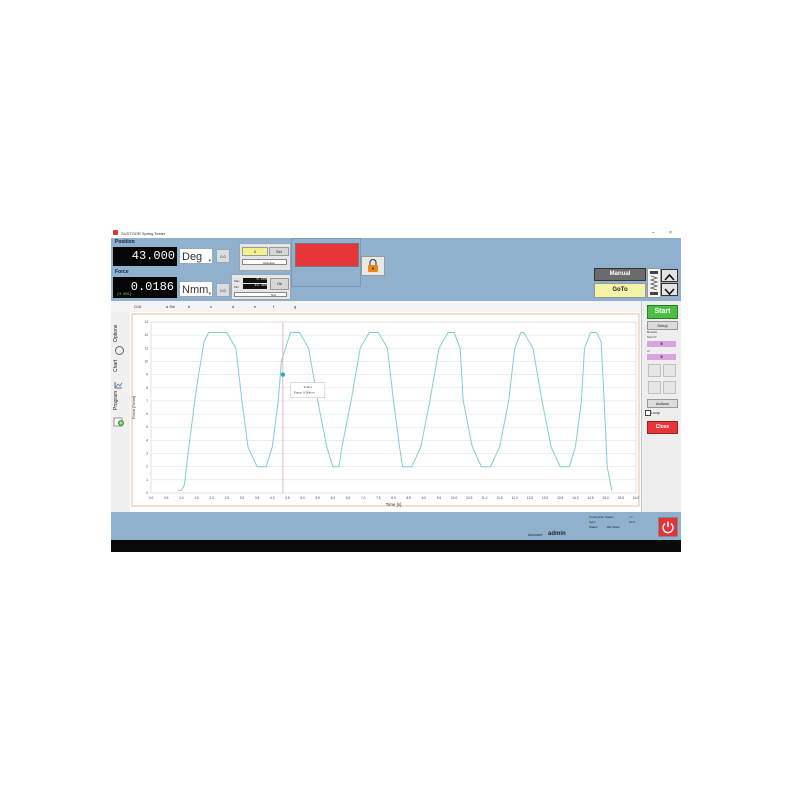 The height and width of the screenshot is (800, 800). Describe the element at coordinates (469, 498) in the screenshot. I see `x-tick-label: 10.5` at that location.